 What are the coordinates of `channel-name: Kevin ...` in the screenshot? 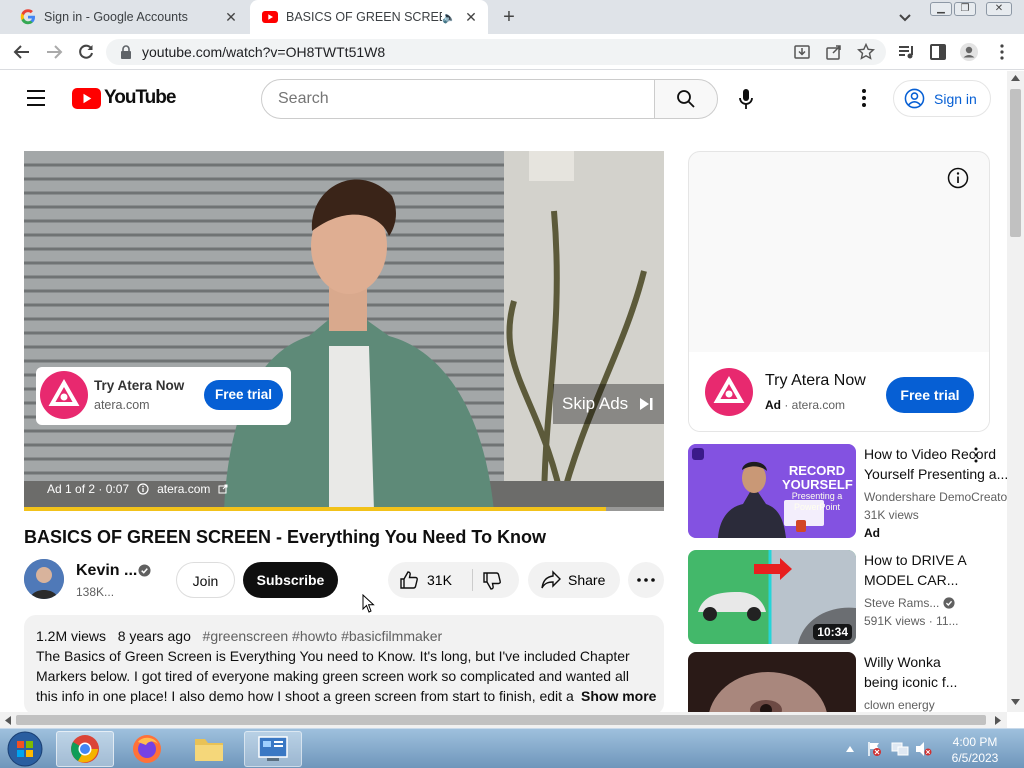 It's located at (106, 571).